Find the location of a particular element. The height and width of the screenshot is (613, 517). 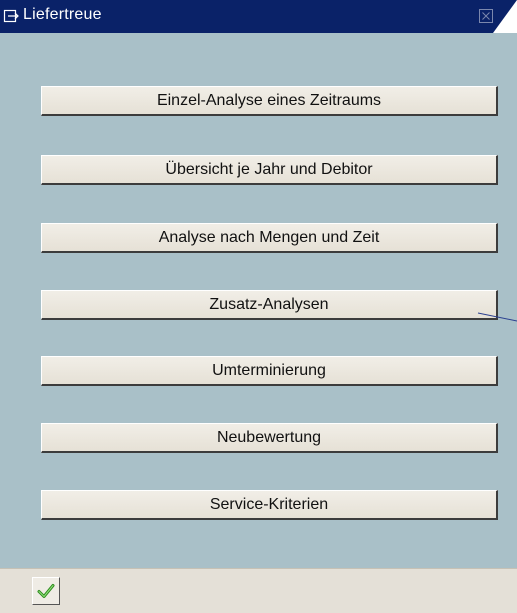

confirm-button is located at coordinates (46, 591).